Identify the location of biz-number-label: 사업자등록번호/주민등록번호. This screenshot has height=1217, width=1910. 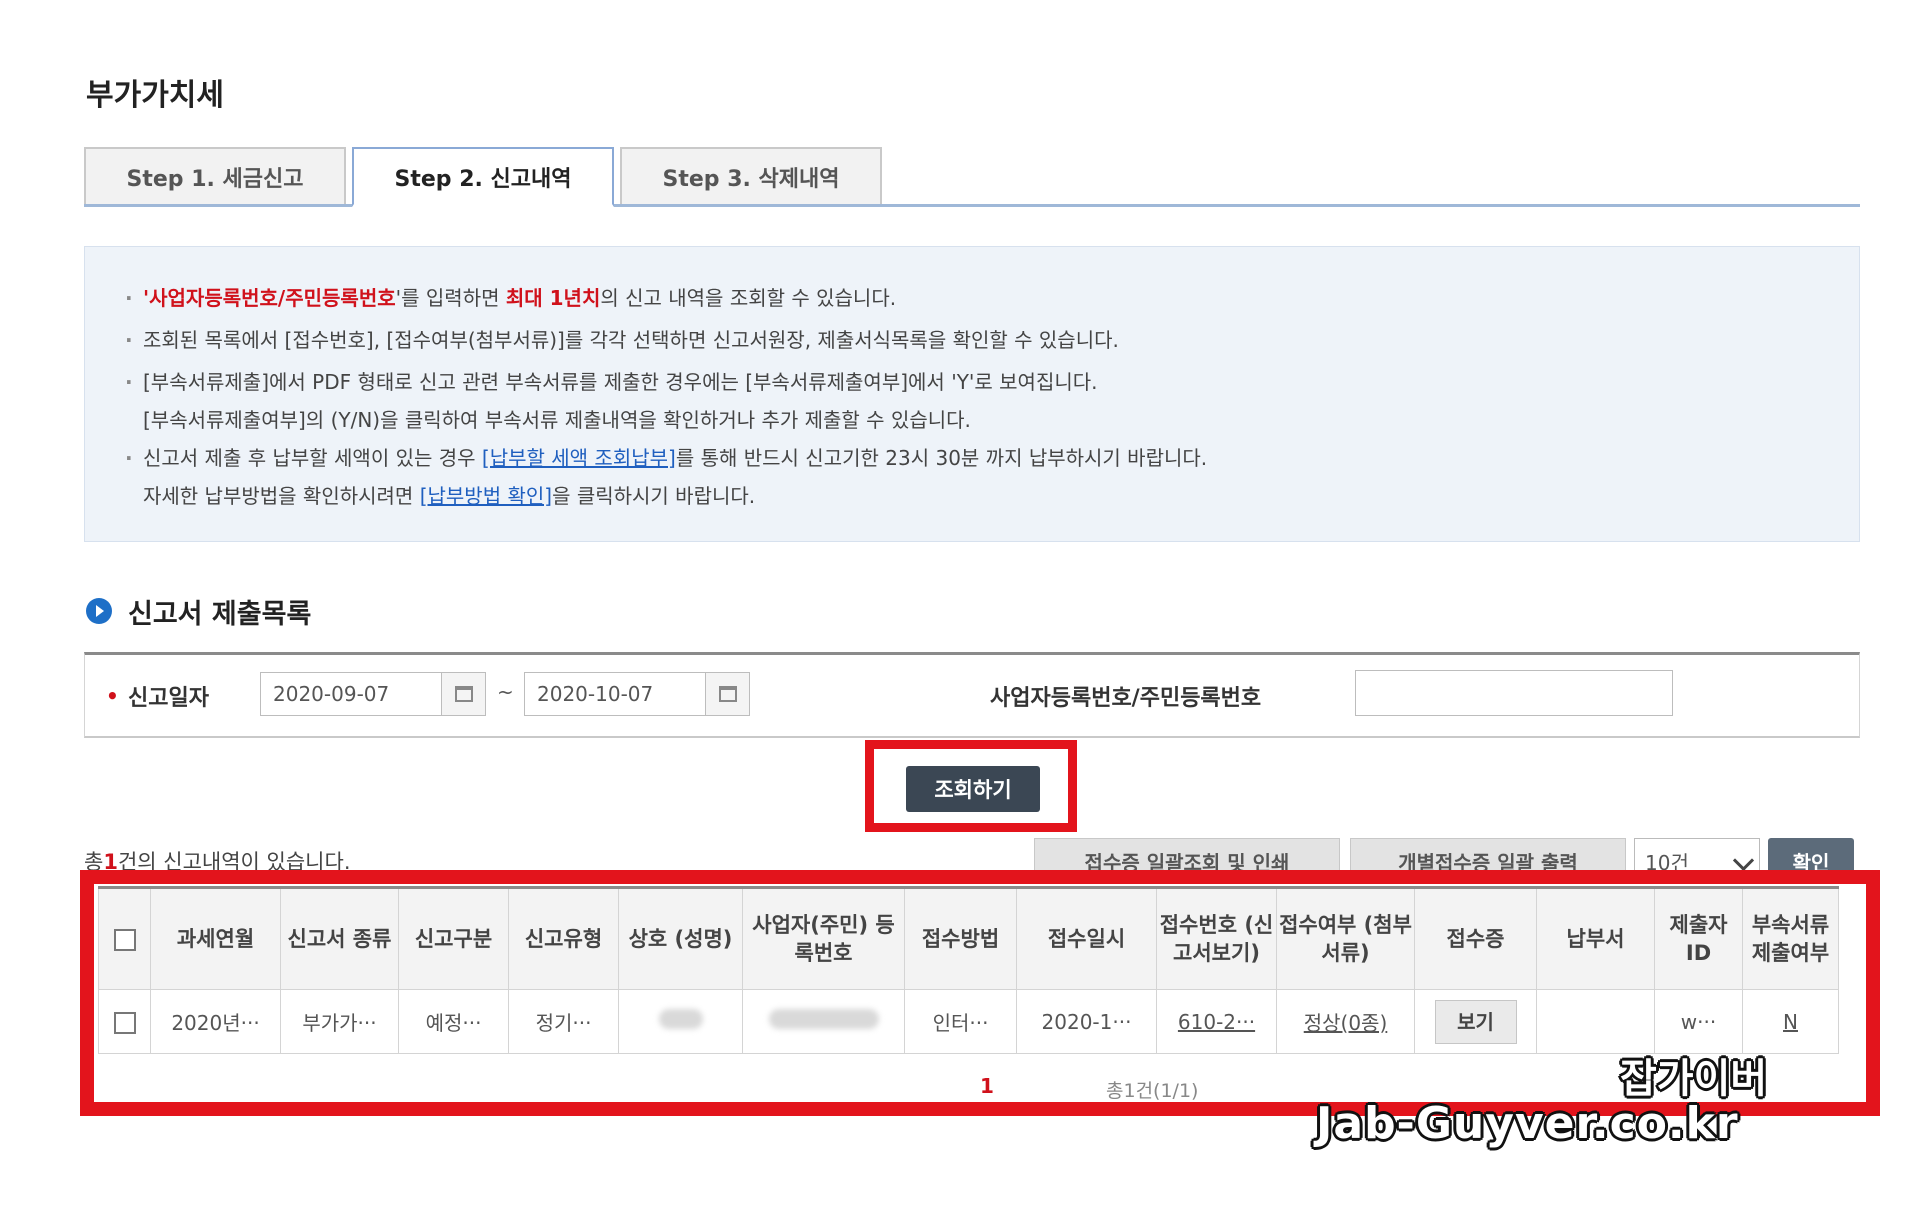
(1126, 698).